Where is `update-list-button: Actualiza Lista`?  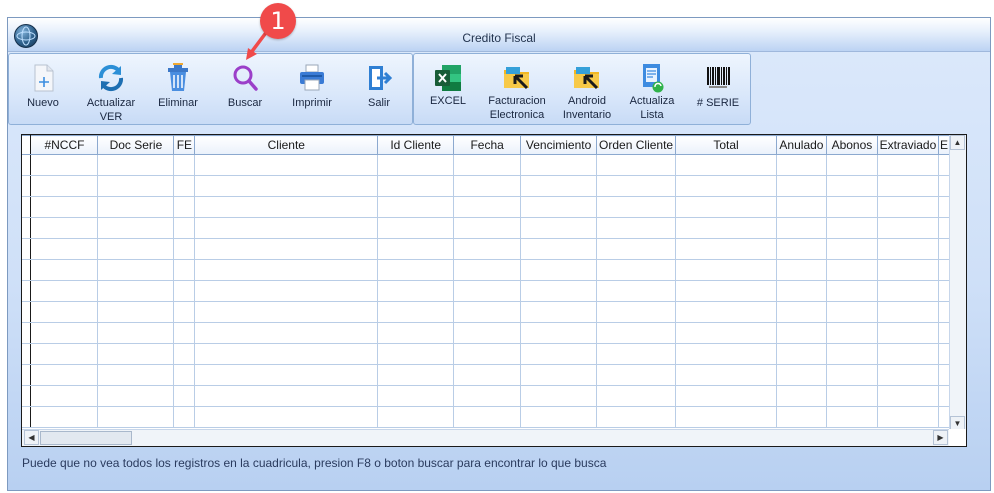
update-list-button: Actualiza Lista is located at coordinates (652, 89).